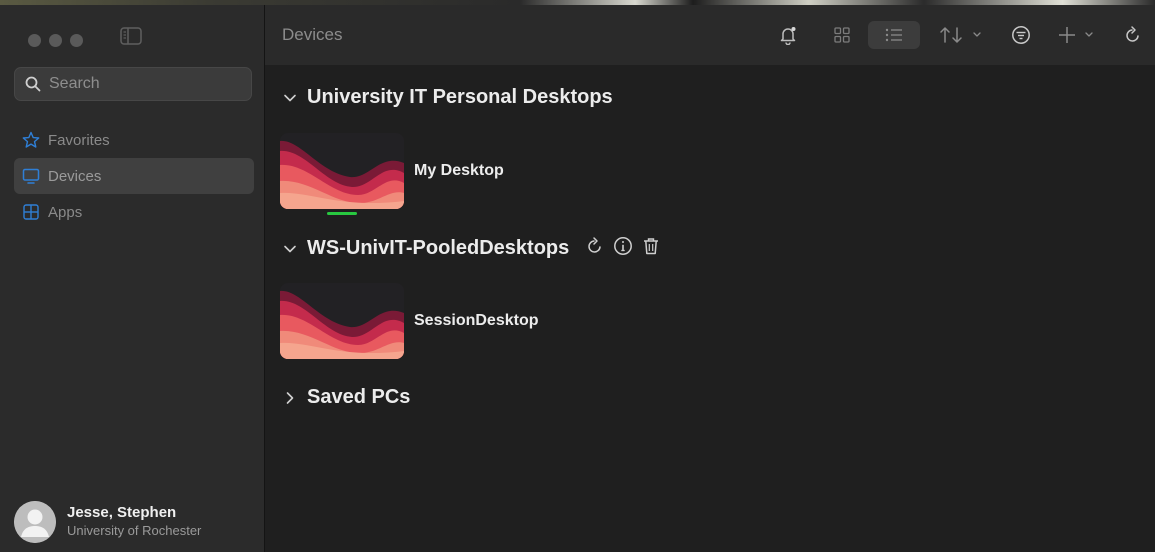  Describe the element at coordinates (842, 35) in the screenshot. I see `grid-view-icon` at that location.